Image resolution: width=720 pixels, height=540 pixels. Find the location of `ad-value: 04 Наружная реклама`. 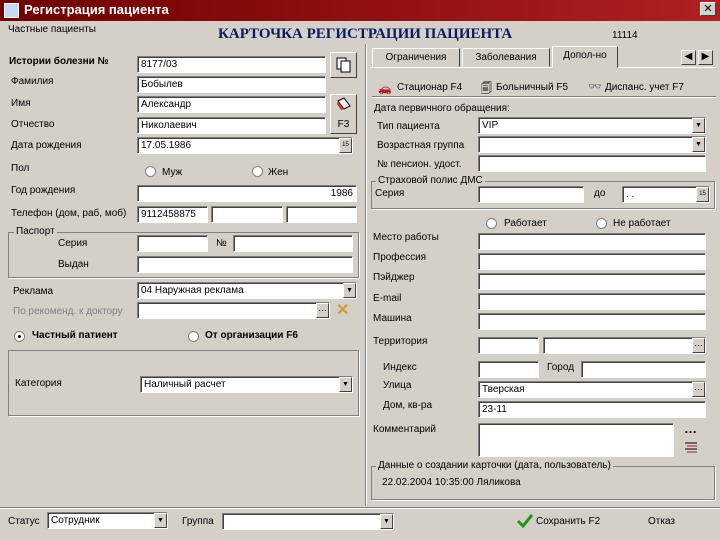

ad-value: 04 Наружная реклама is located at coordinates (192, 290).